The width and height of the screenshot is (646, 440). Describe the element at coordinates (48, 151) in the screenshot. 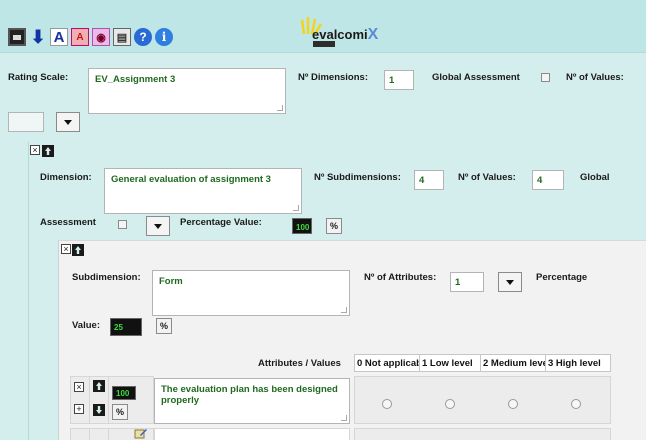

I see `move-dimension-icon` at that location.